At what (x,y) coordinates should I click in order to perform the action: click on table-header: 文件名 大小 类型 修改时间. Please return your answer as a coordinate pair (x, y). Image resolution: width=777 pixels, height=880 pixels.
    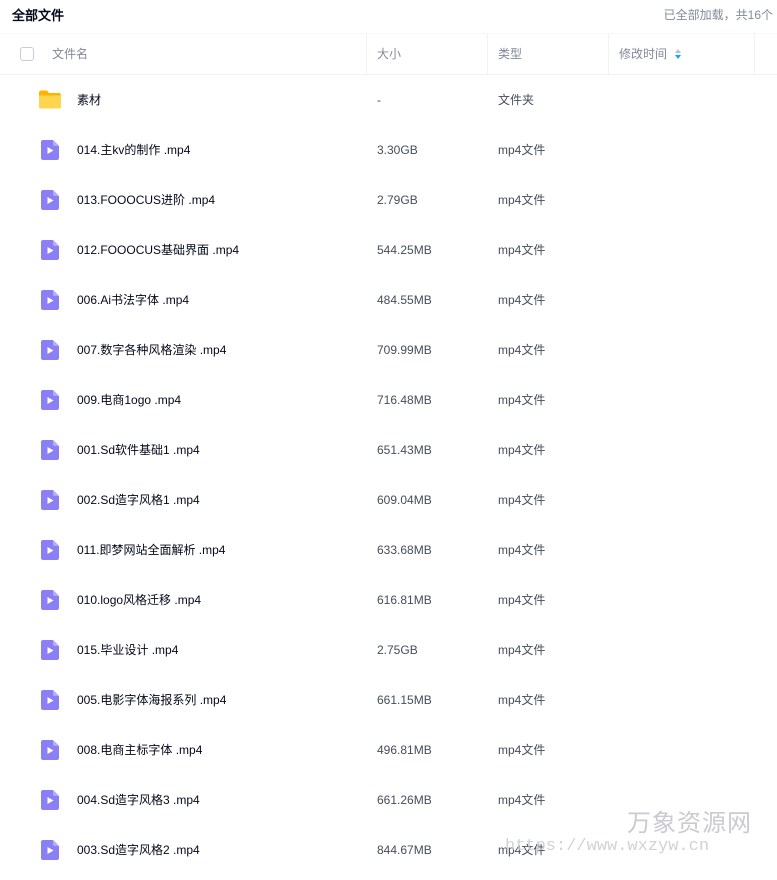
    Looking at the image, I should click on (388, 54).